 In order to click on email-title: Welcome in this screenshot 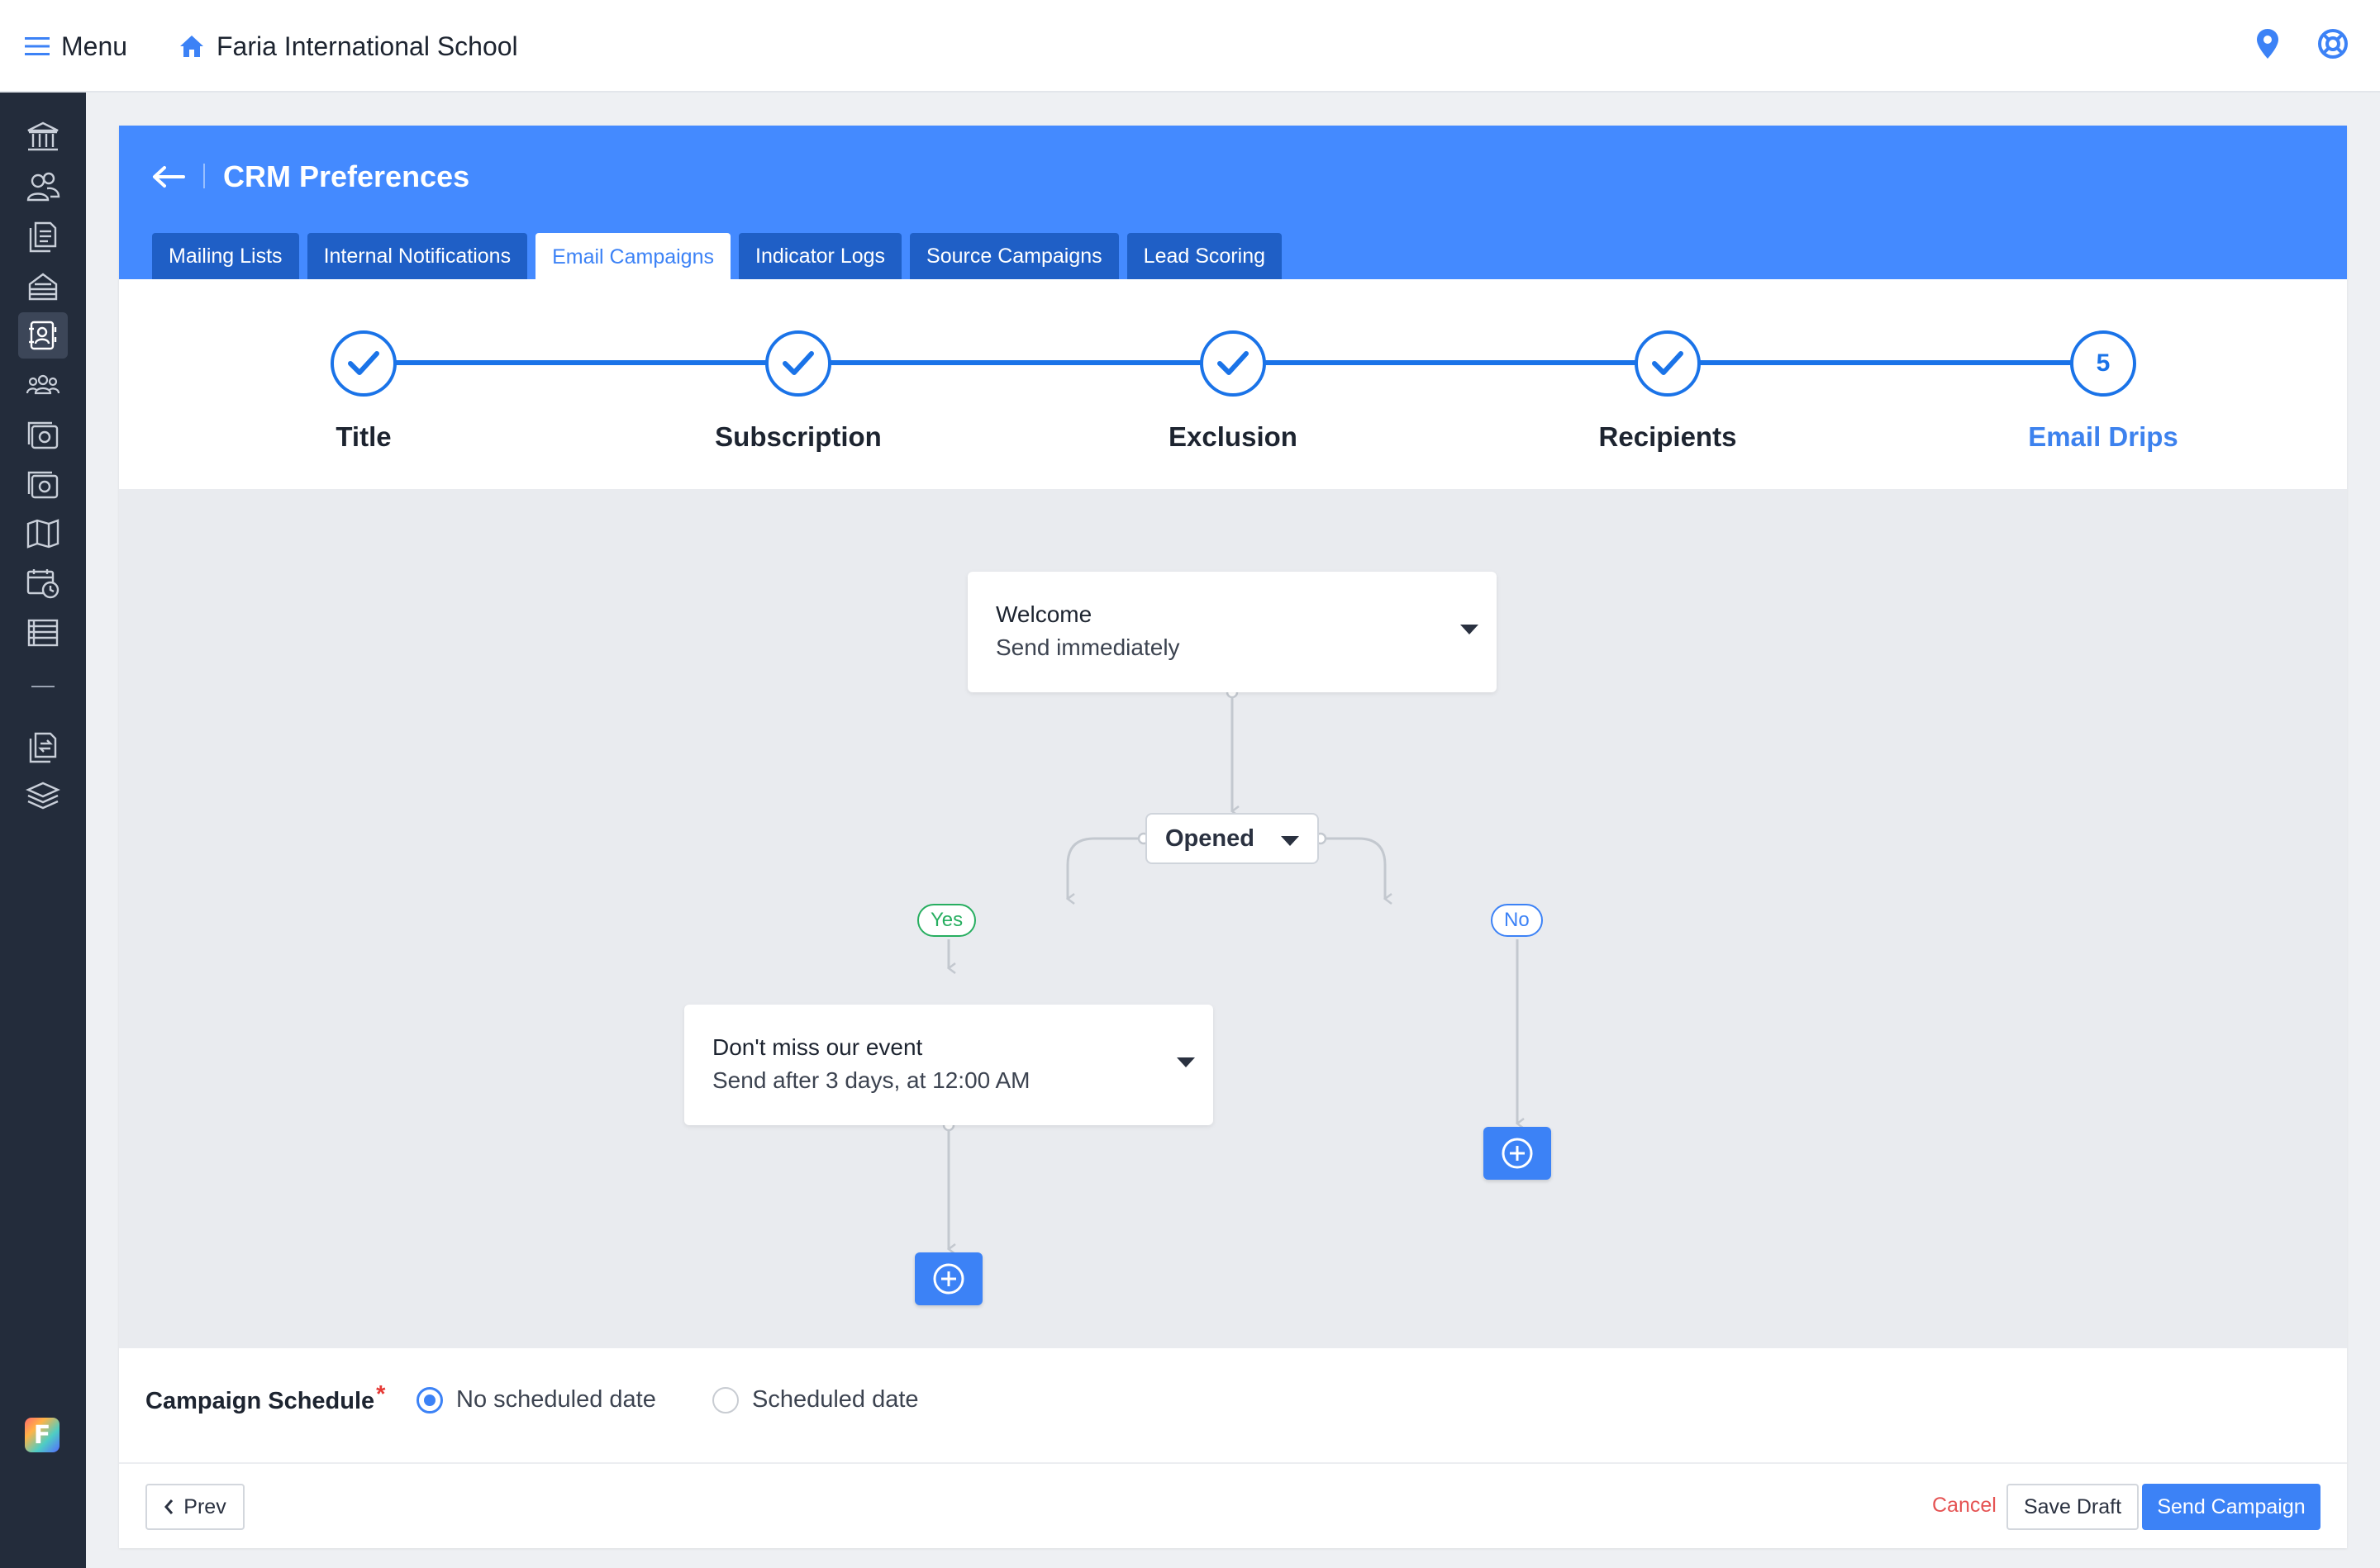, I will do `click(1044, 614)`.